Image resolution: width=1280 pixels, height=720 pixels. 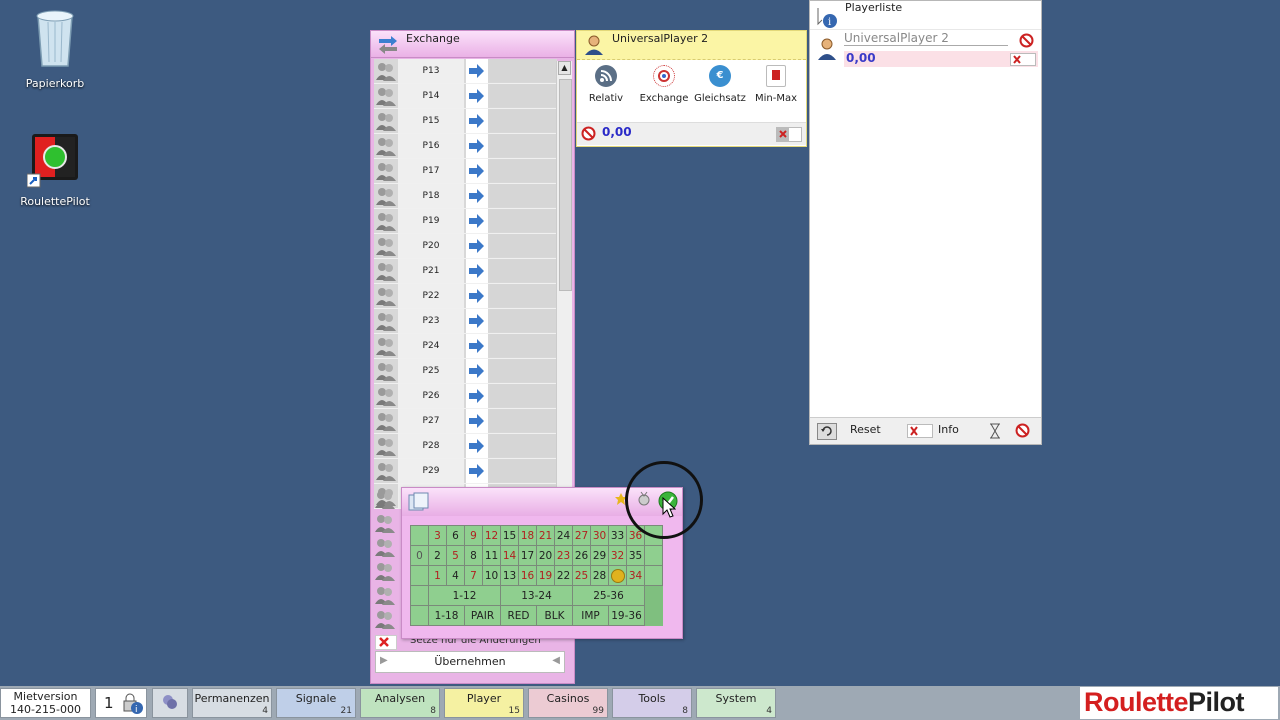 What do you see at coordinates (518, 615) in the screenshot?
I see `outside-bet-cell: RED` at bounding box center [518, 615].